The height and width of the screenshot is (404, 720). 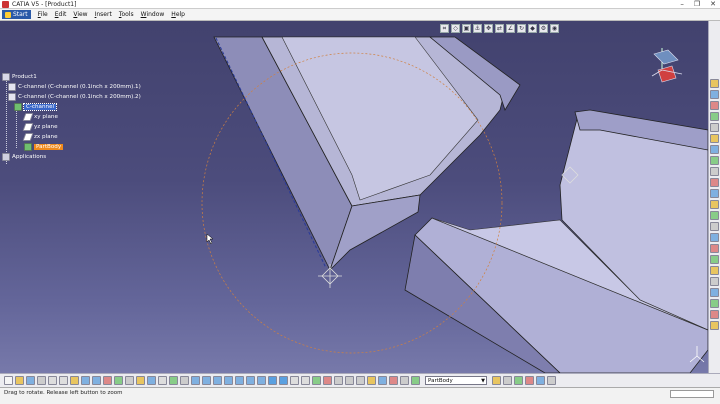 I want to click on pad-icon, so click(x=714, y=94).